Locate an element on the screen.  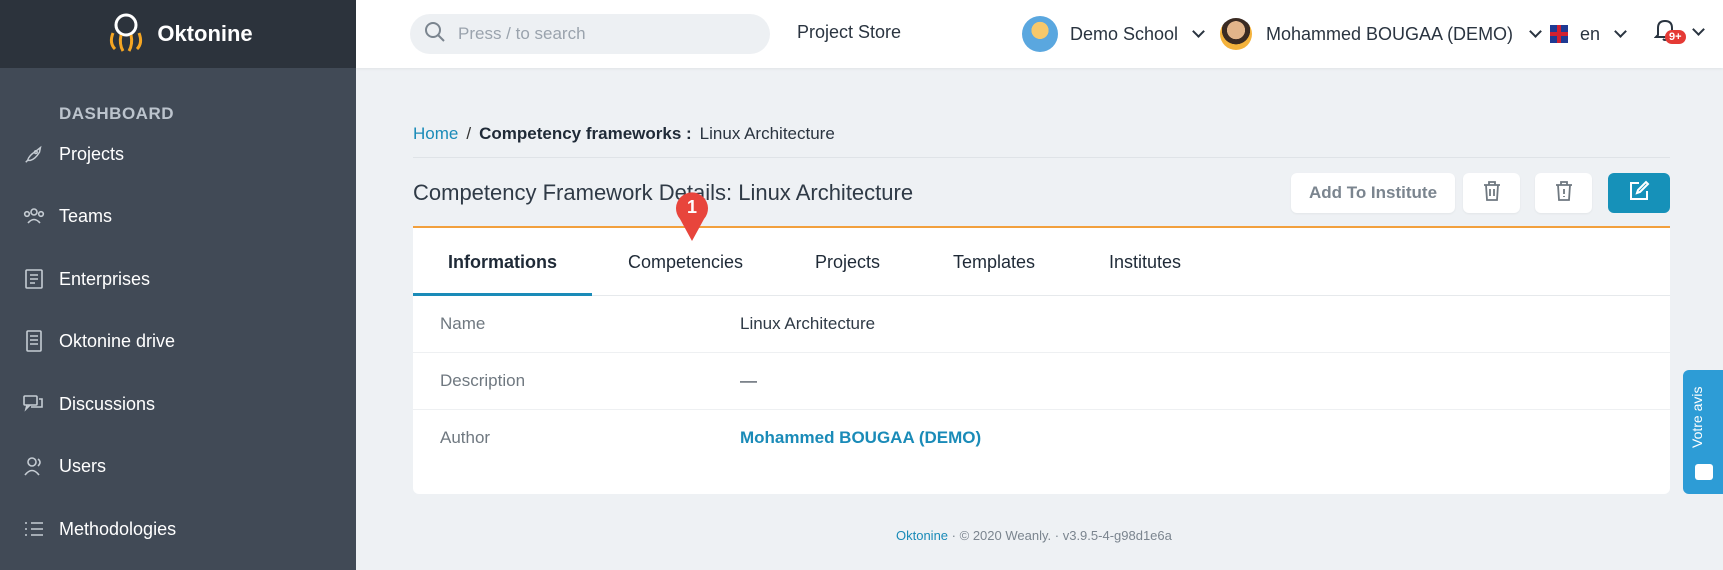
breadcrumb-section: Competency frameworks : is located at coordinates (585, 133).